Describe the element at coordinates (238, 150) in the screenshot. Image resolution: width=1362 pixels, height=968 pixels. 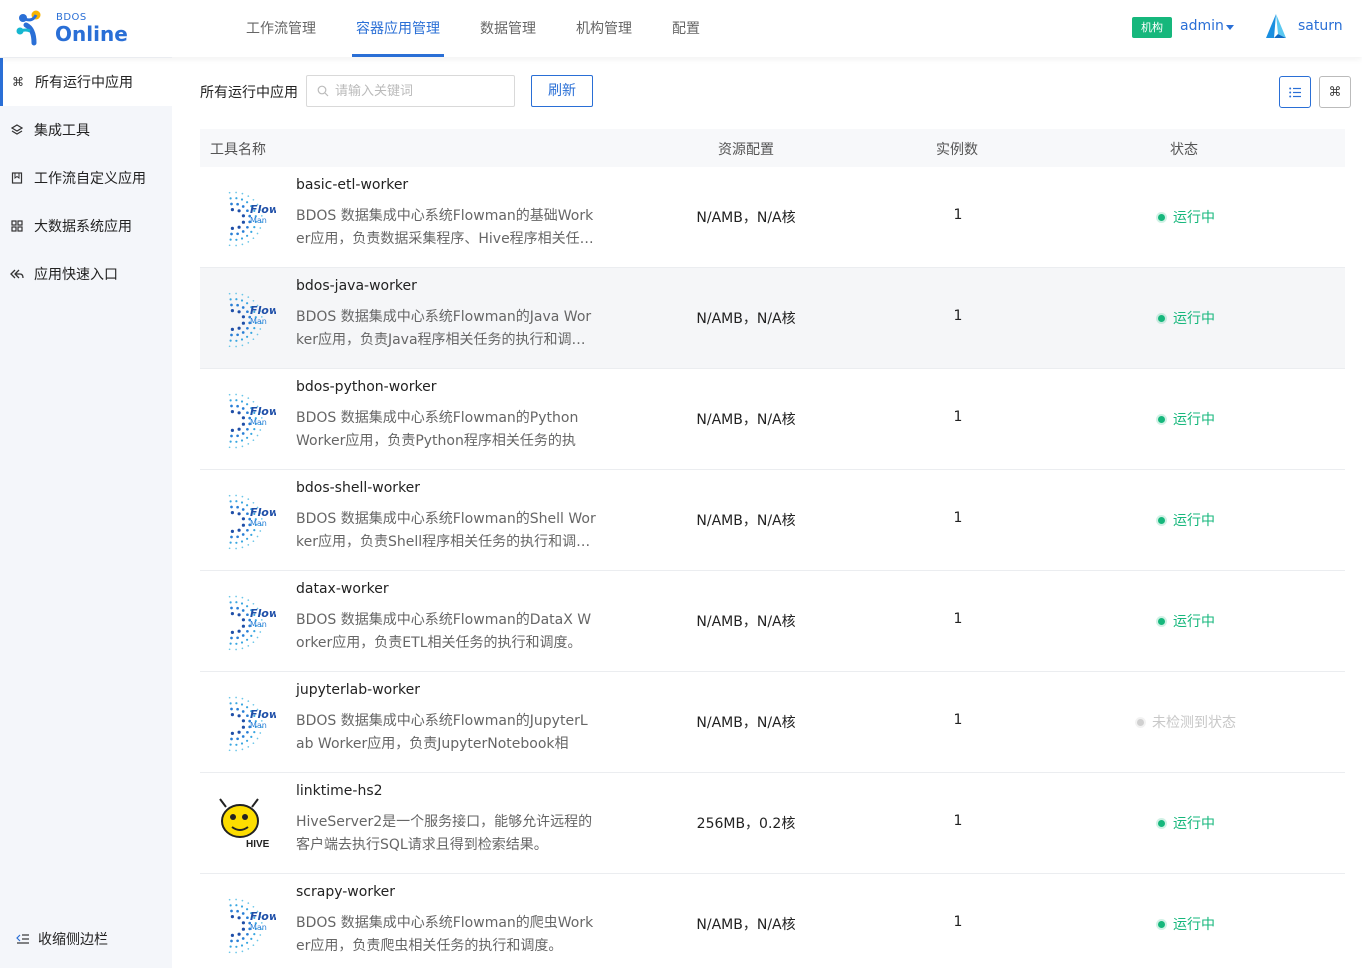
I see `col-name: 工具名称` at that location.